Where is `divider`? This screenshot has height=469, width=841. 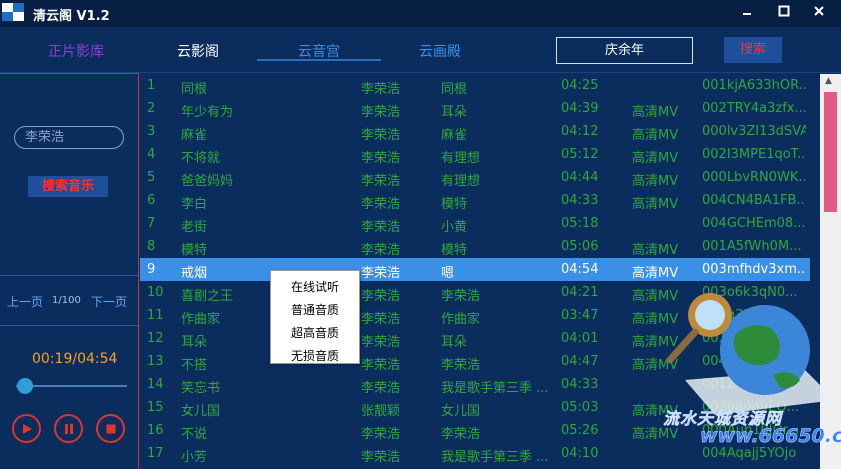 divider is located at coordinates (69, 325).